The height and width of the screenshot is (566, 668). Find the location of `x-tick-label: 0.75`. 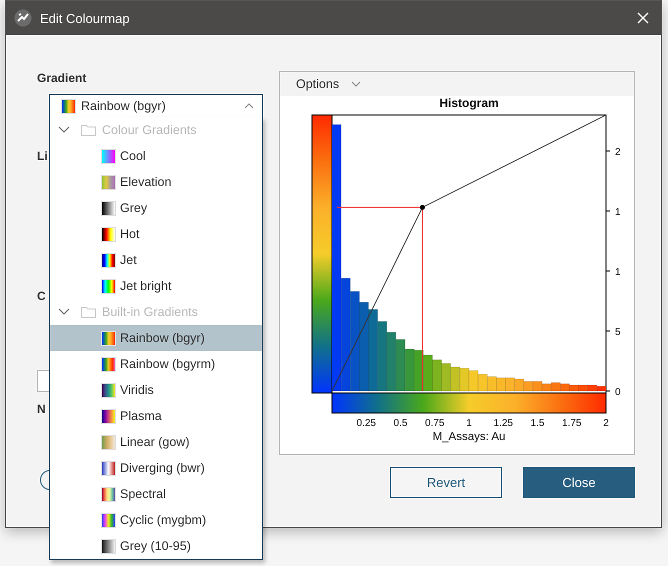

x-tick-label: 0.75 is located at coordinates (434, 423).